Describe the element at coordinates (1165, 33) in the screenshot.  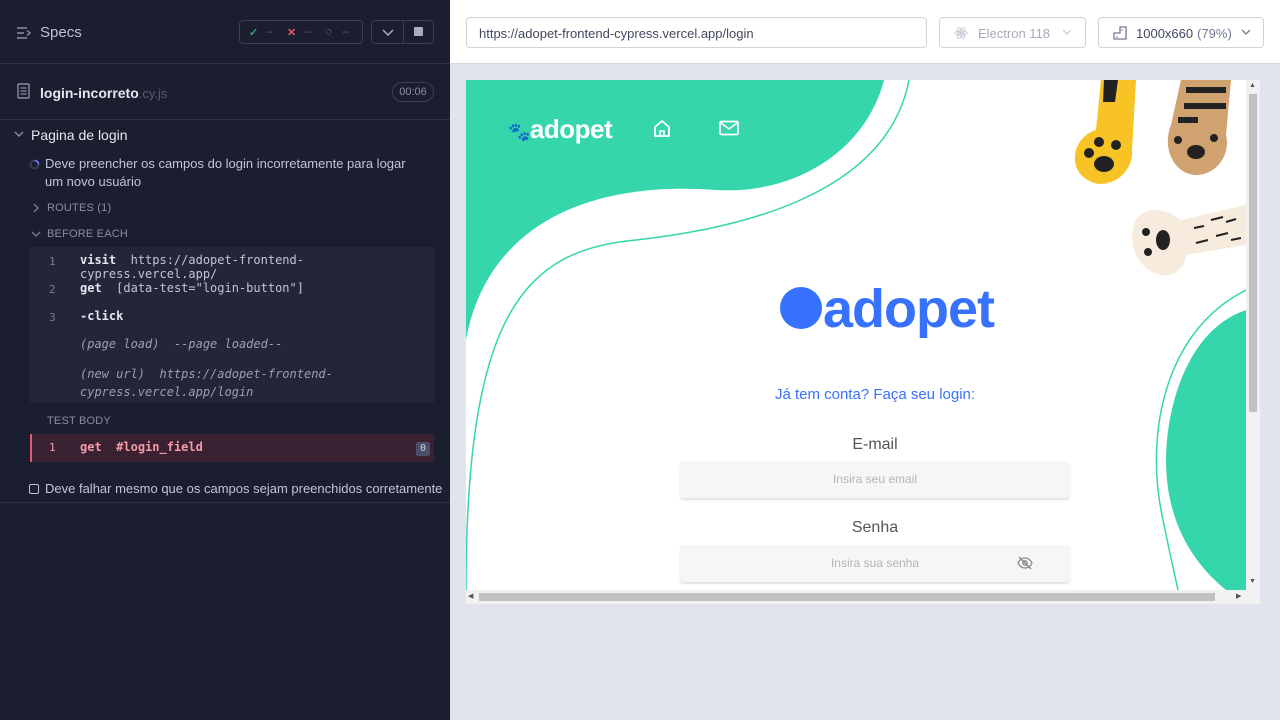
I see `viewport-size: 1000x660` at that location.